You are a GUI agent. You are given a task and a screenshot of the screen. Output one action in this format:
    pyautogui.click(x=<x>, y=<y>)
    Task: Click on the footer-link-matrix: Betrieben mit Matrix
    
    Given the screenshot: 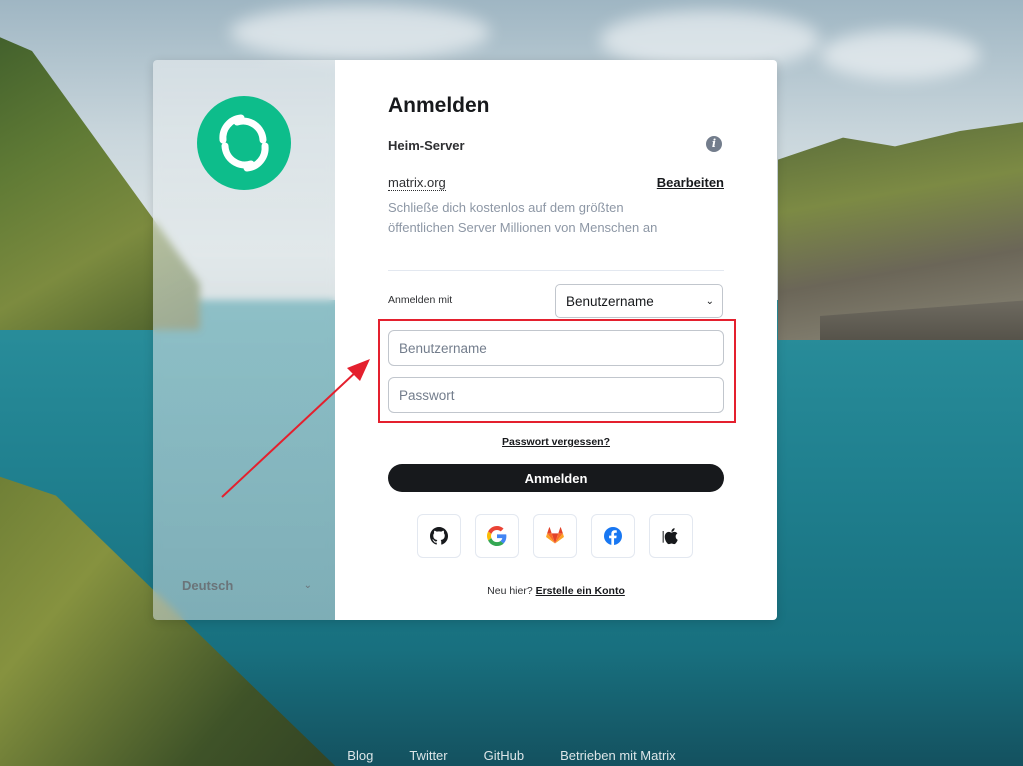 What is the action you would take?
    pyautogui.click(x=618, y=755)
    